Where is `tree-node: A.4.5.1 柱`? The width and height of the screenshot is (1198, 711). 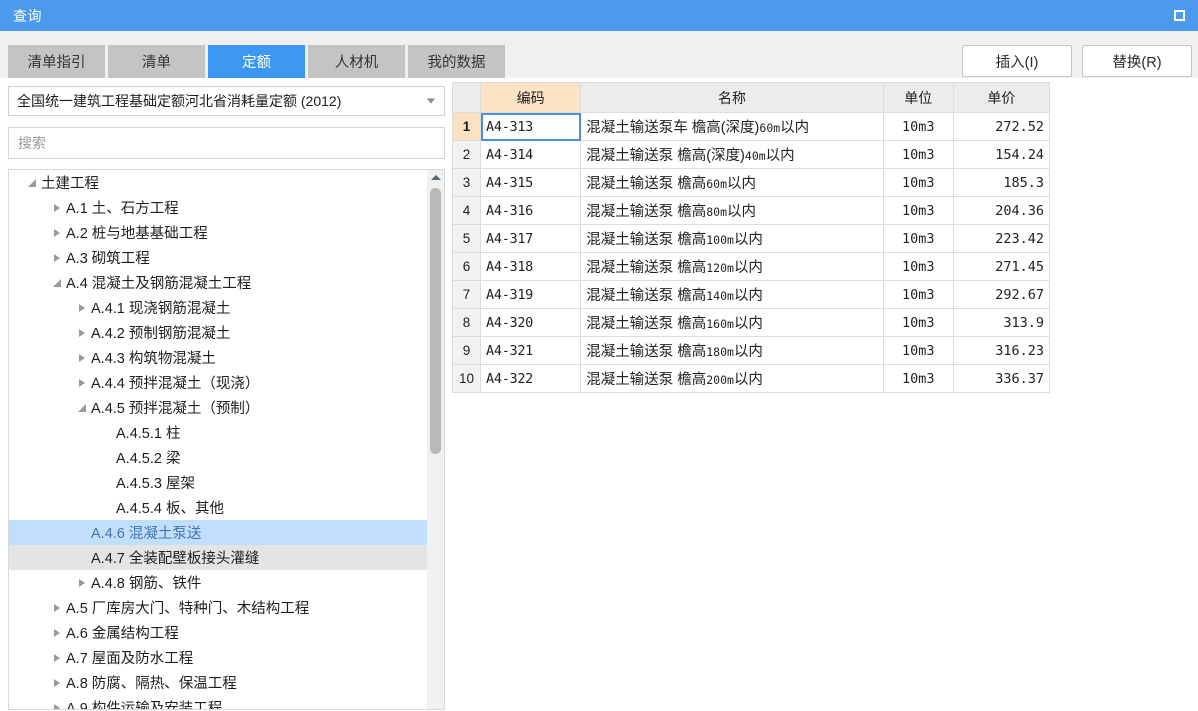 tree-node: A.4.5.1 柱 is located at coordinates (218, 432).